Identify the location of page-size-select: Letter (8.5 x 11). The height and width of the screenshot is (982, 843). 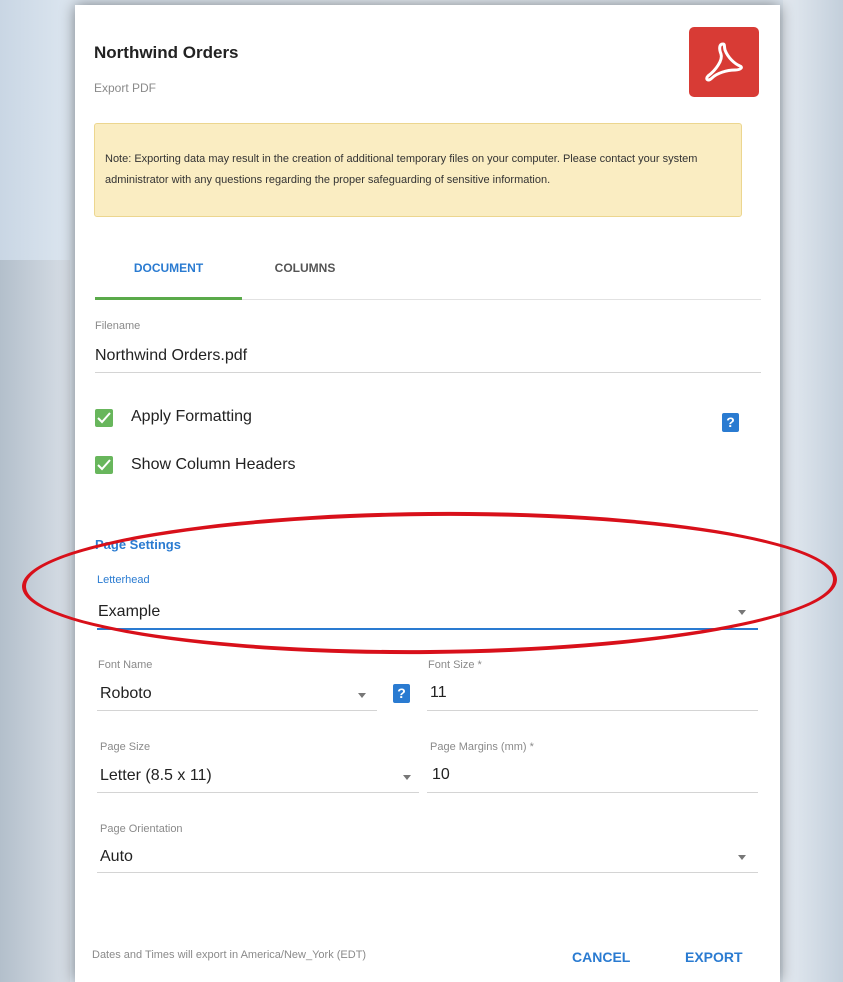
(156, 776).